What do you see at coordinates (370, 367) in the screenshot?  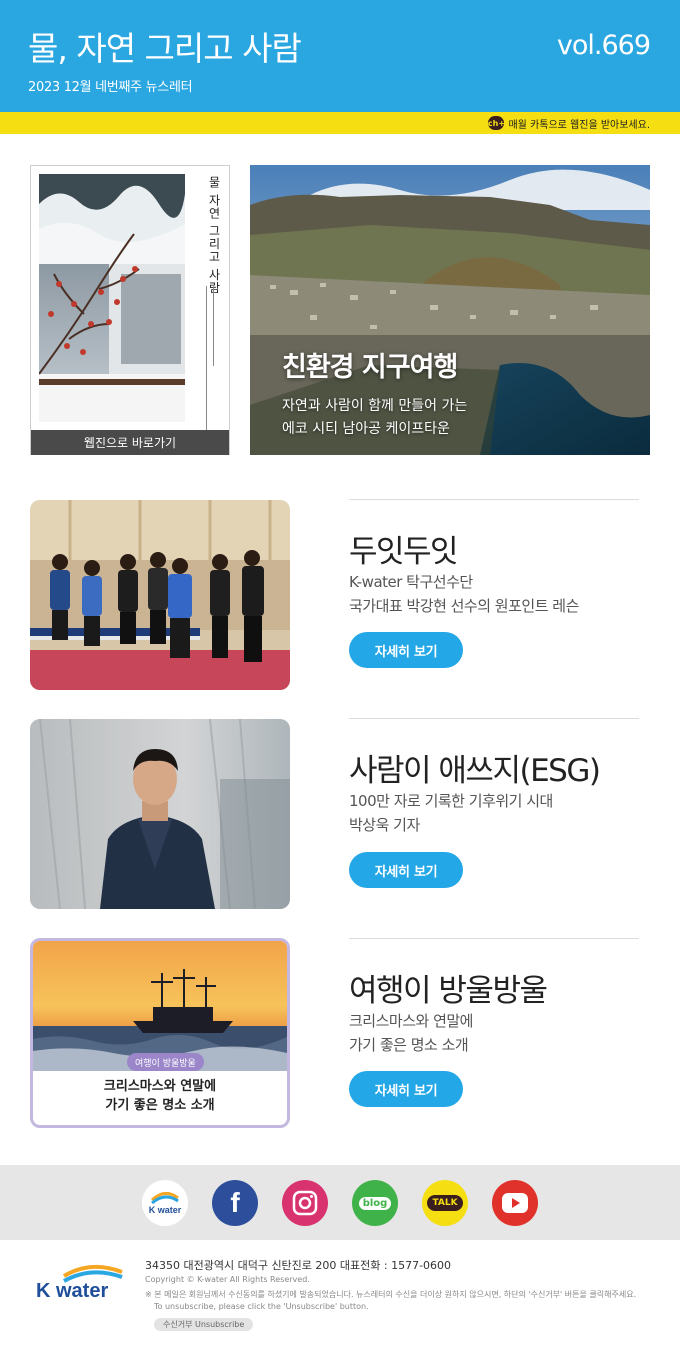 I see `hero-title: 친환경 지구여행` at bounding box center [370, 367].